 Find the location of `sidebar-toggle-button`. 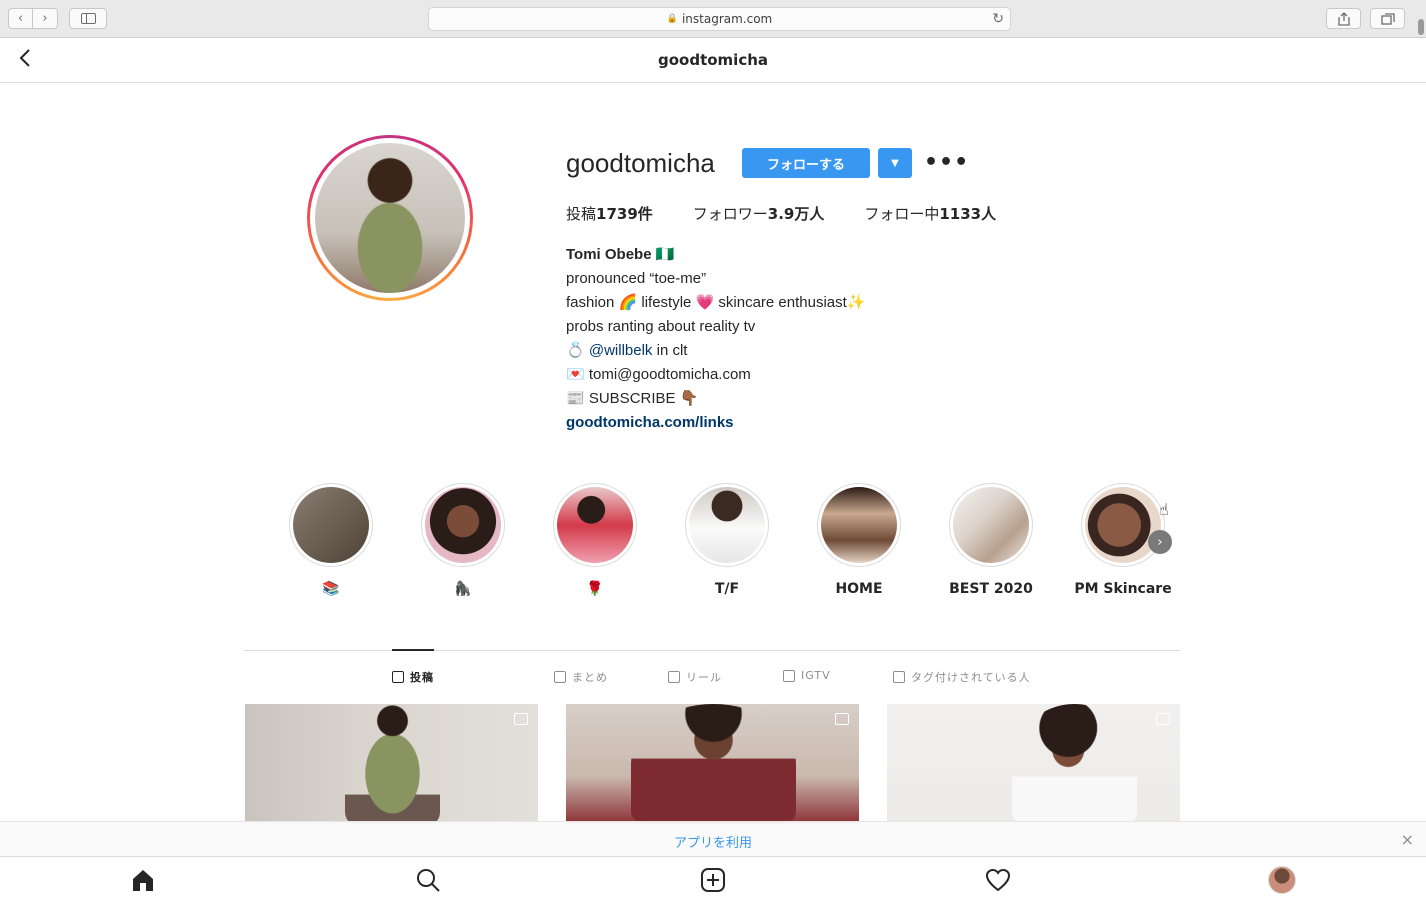

sidebar-toggle-button is located at coordinates (88, 18).